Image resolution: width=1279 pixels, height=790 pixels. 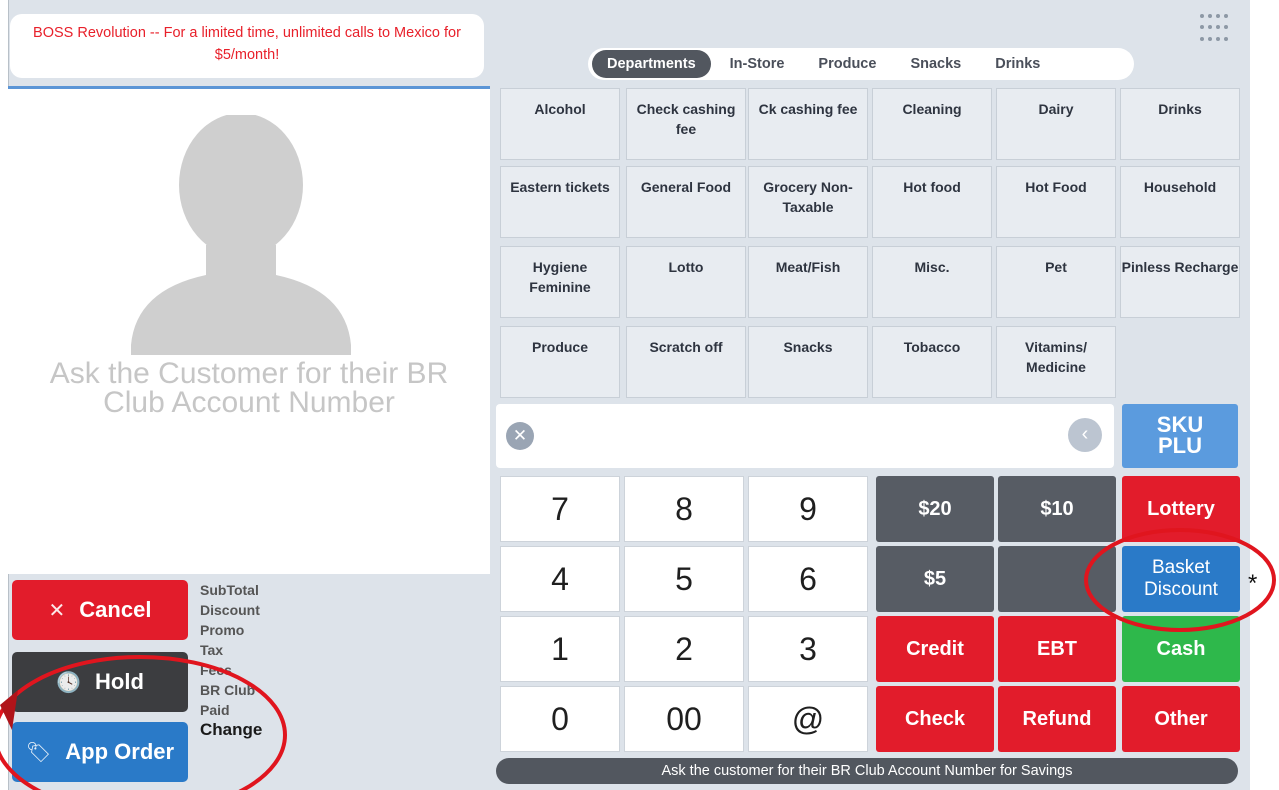 What do you see at coordinates (9, 710) in the screenshot?
I see `annotation-arrow-head` at bounding box center [9, 710].